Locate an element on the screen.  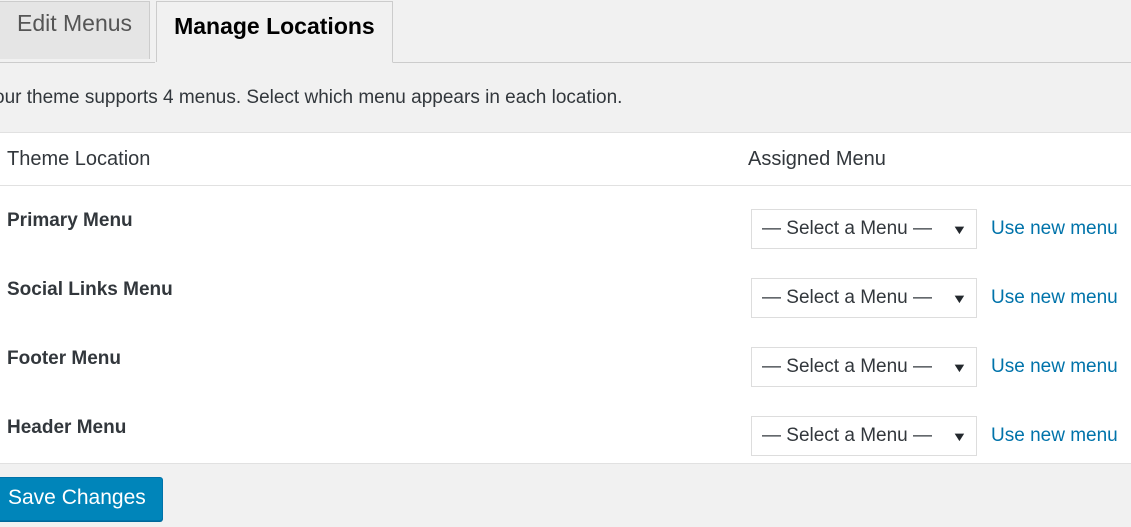
theme-location-label: Footer Menu is located at coordinates (64, 358).